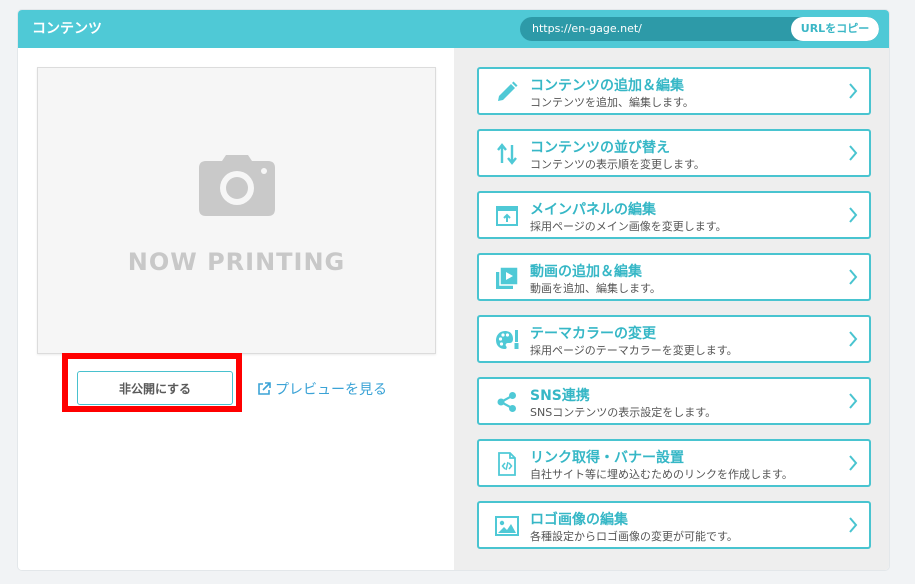 The image size is (915, 584). I want to click on pencil-icon, so click(508, 91).